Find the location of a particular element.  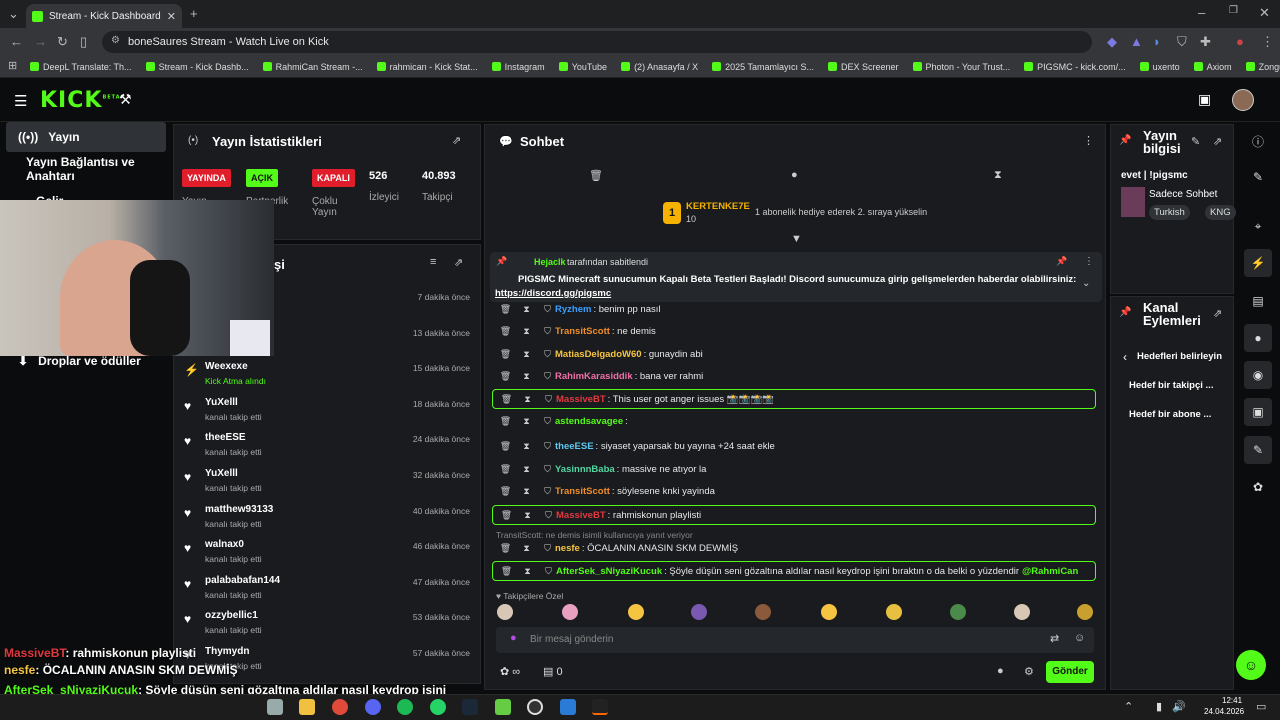

chat-username: theeESE is located at coordinates (574, 446).